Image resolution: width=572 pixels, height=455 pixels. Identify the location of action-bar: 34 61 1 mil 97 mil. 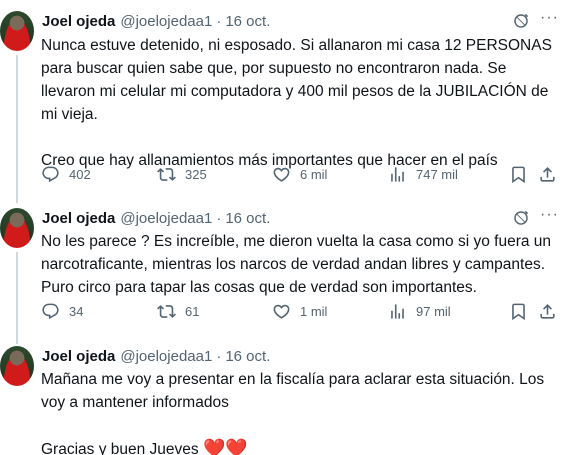
(301, 312).